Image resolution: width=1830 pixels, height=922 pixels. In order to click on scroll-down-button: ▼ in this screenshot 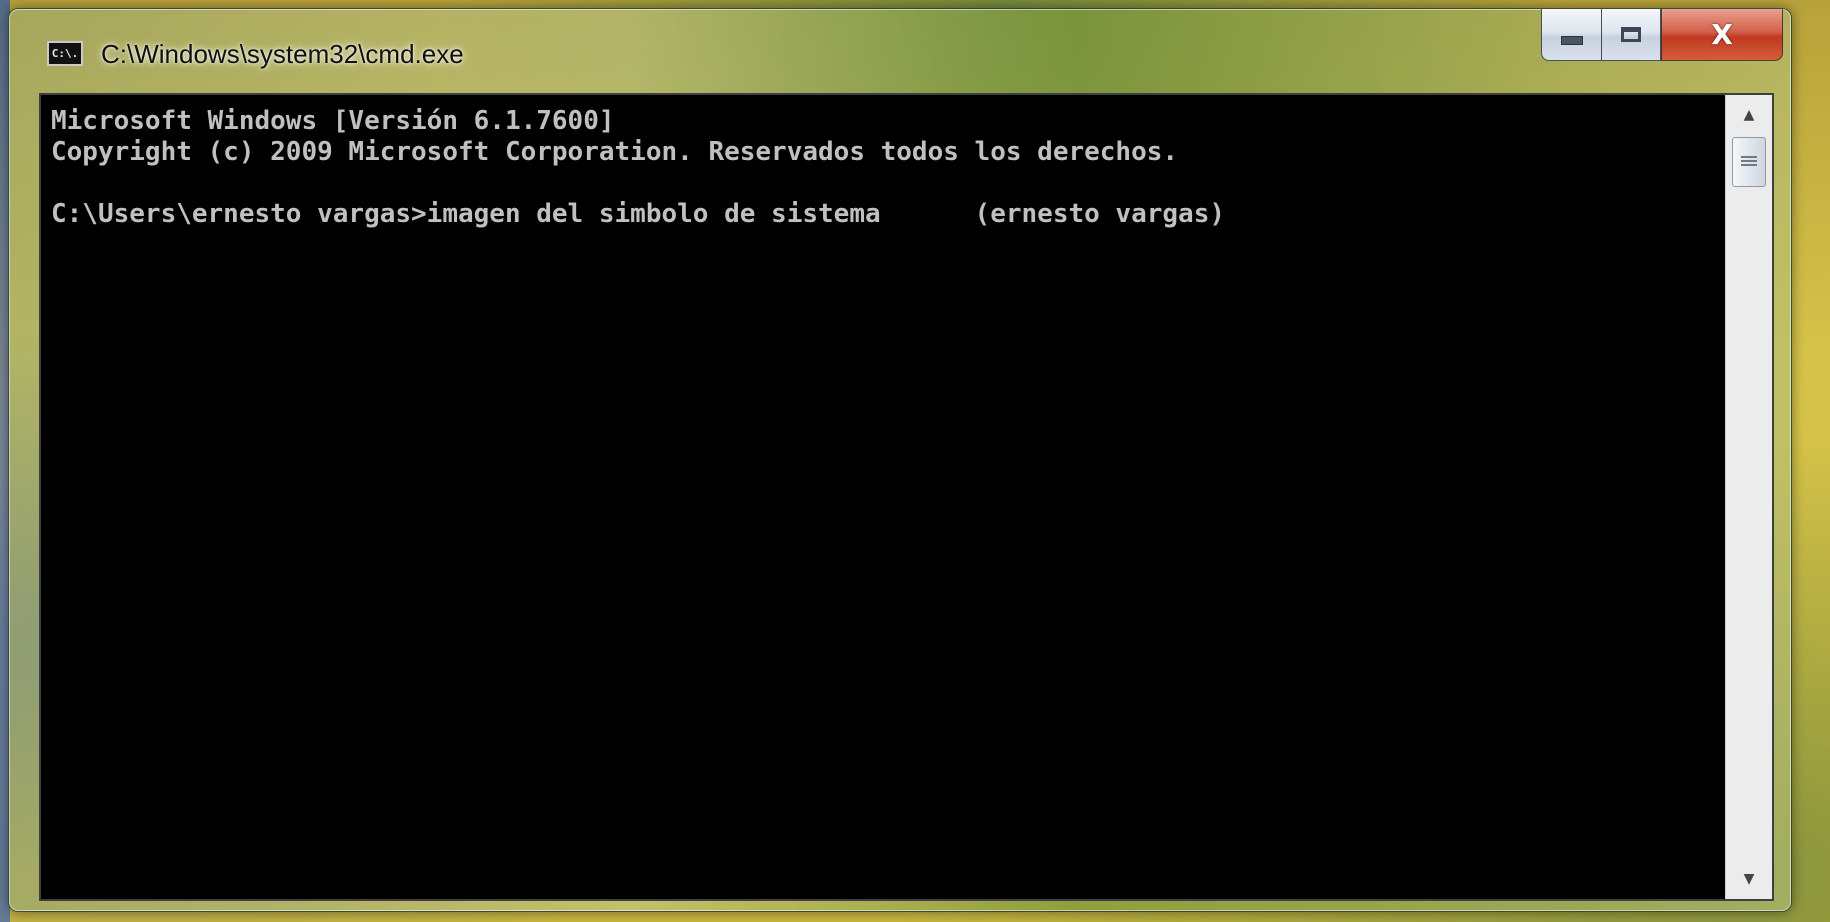, I will do `click(1749, 879)`.